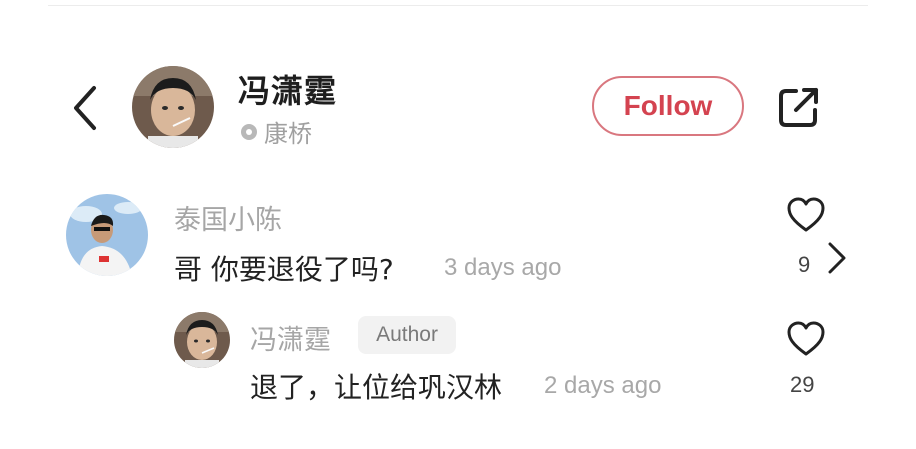  What do you see at coordinates (249, 131) in the screenshot?
I see `location-pin-icon` at bounding box center [249, 131].